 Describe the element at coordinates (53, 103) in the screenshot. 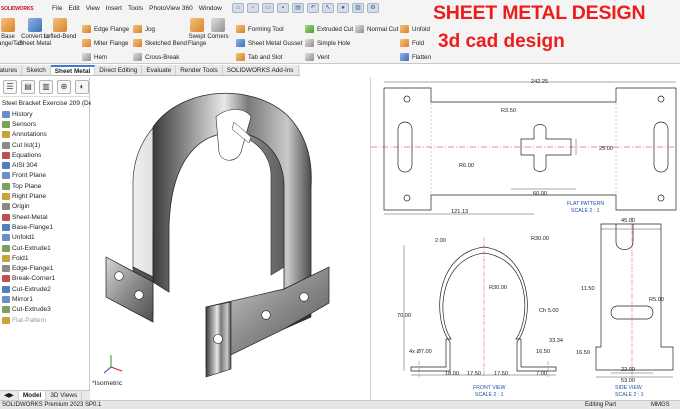

I see `tree-root-part: Steel Bracket Exercise 209 (Default)` at that location.